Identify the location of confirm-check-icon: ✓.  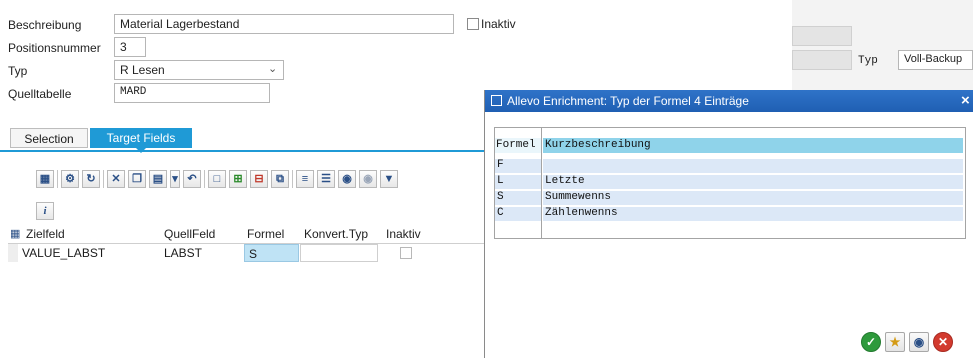
(871, 342).